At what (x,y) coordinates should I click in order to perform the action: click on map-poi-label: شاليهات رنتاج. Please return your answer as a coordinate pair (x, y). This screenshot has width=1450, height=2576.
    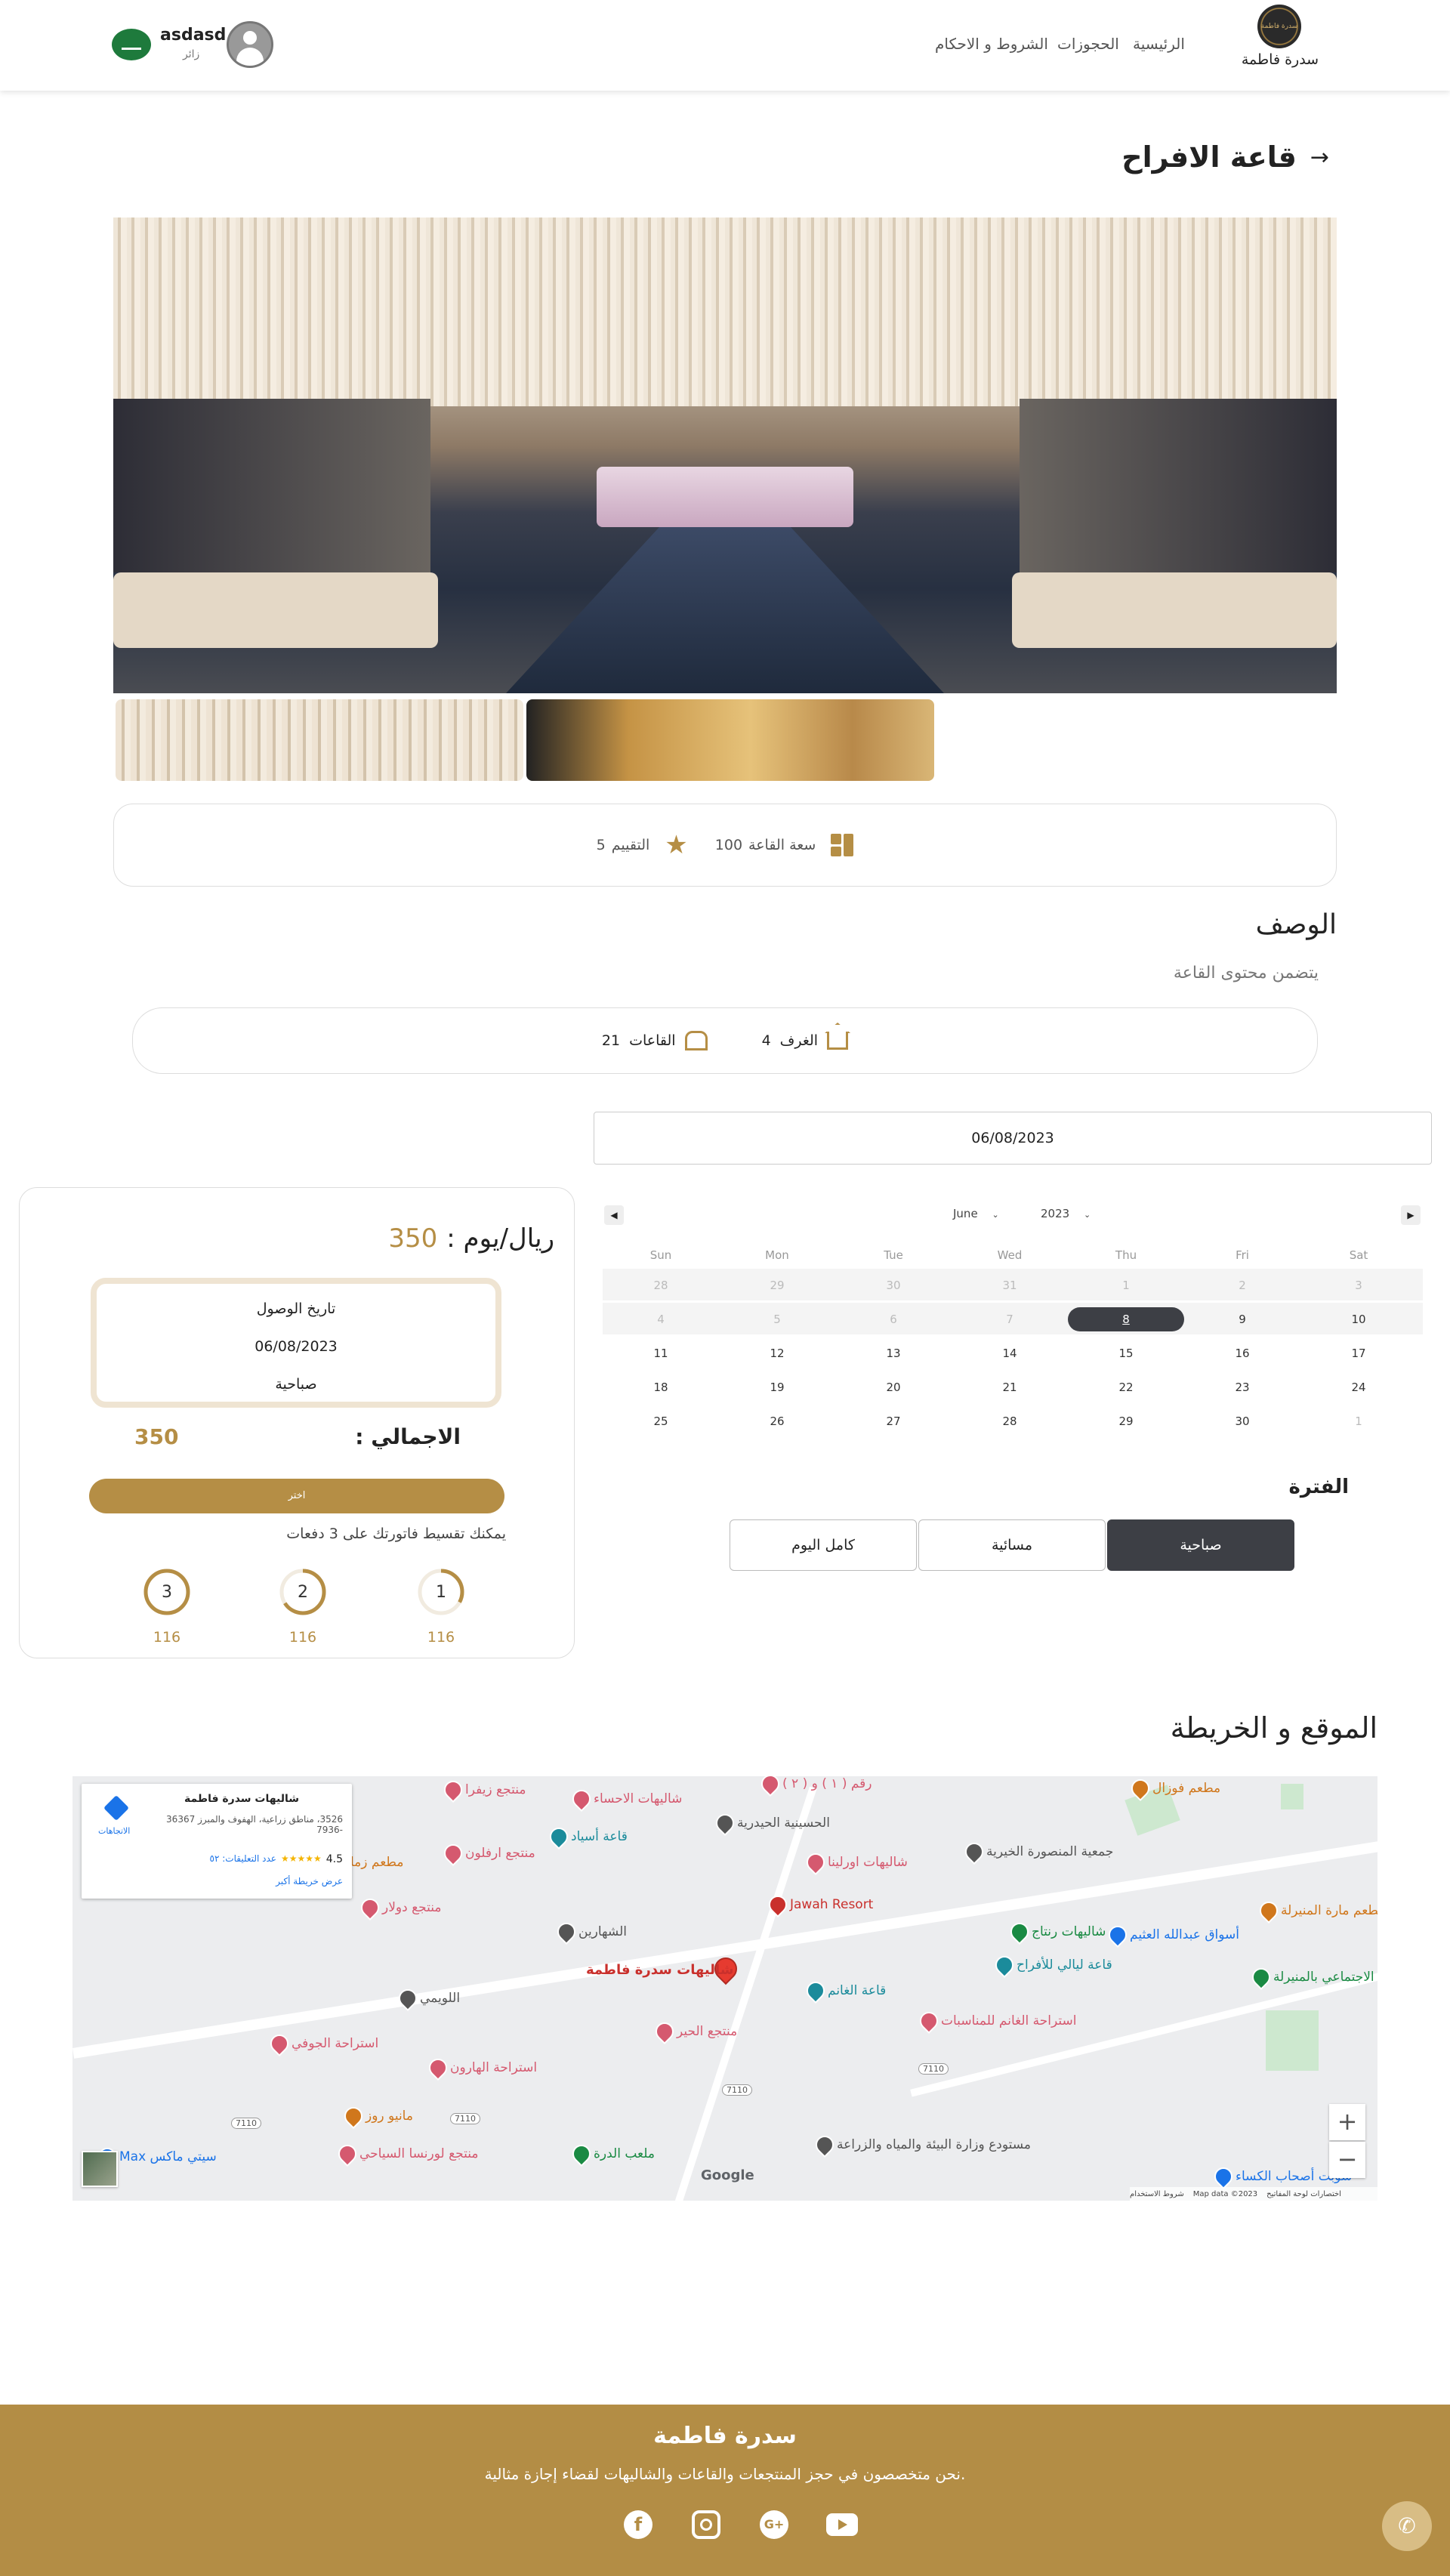
    Looking at the image, I should click on (1069, 1931).